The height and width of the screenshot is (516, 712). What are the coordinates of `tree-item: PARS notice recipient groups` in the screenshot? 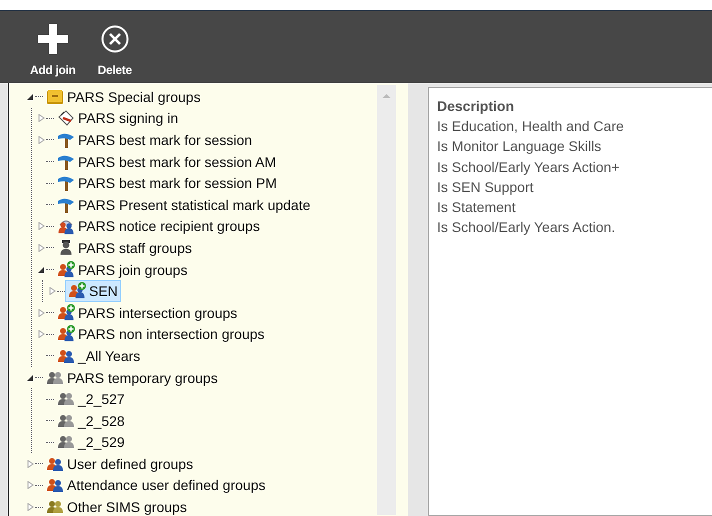 It's located at (158, 226).